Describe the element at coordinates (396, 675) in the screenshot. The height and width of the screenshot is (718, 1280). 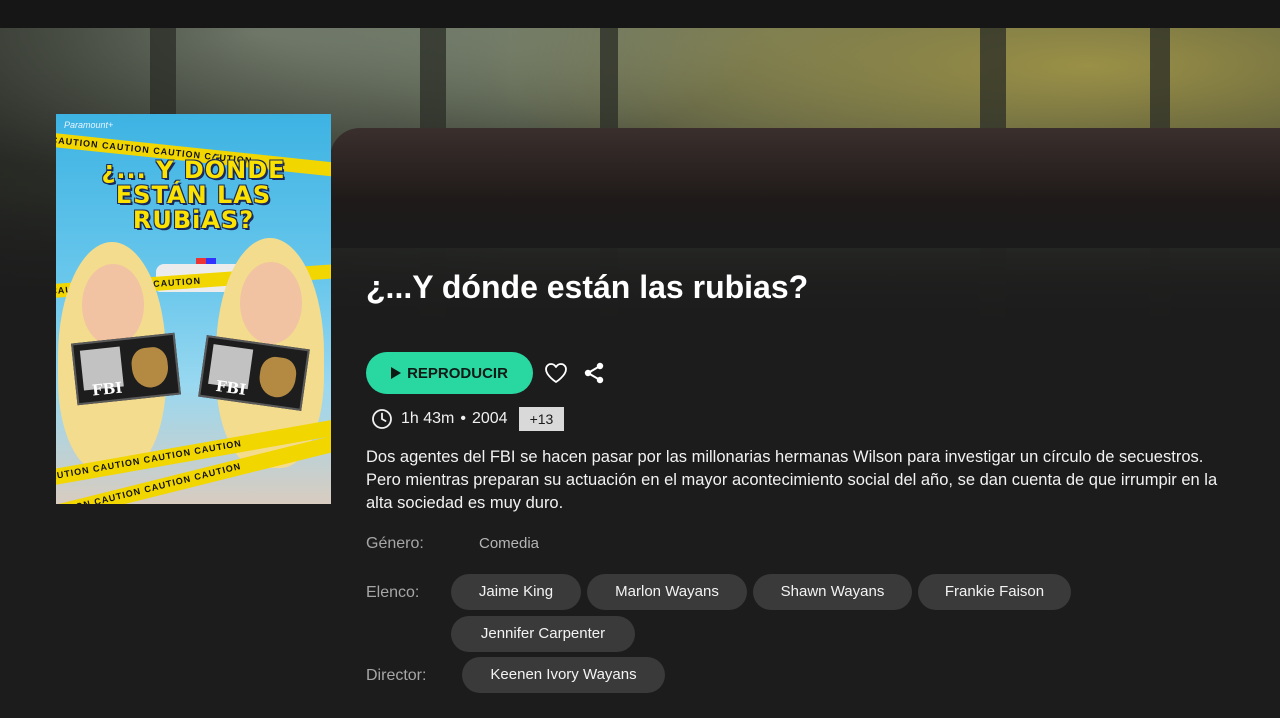
I see `director-label: Director:` at that location.